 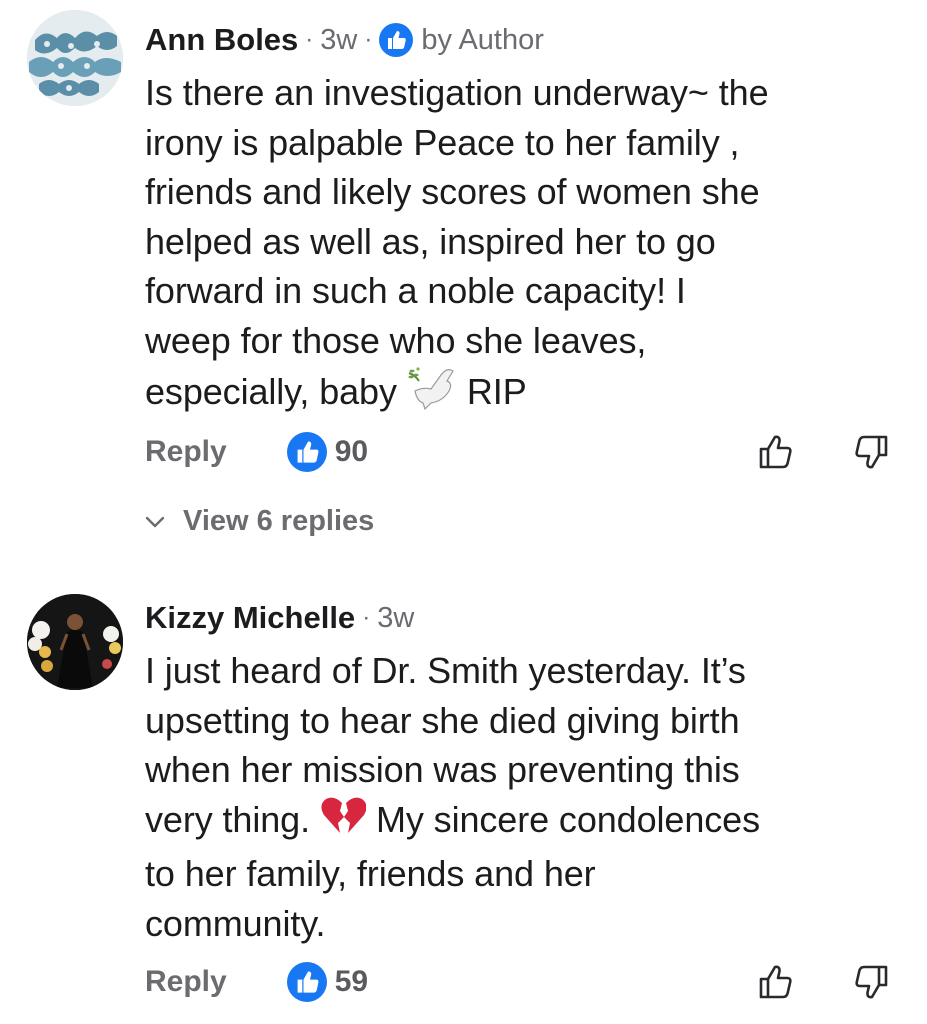 I want to click on reaction-count: 90, so click(x=327, y=452).